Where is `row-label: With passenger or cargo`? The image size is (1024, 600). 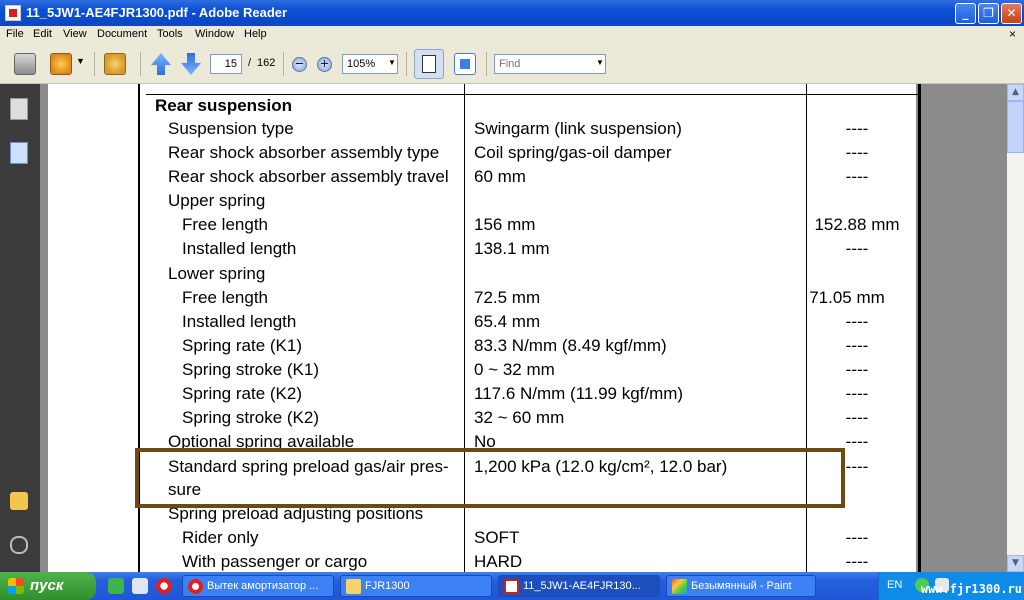 row-label: With passenger or cargo is located at coordinates (275, 561).